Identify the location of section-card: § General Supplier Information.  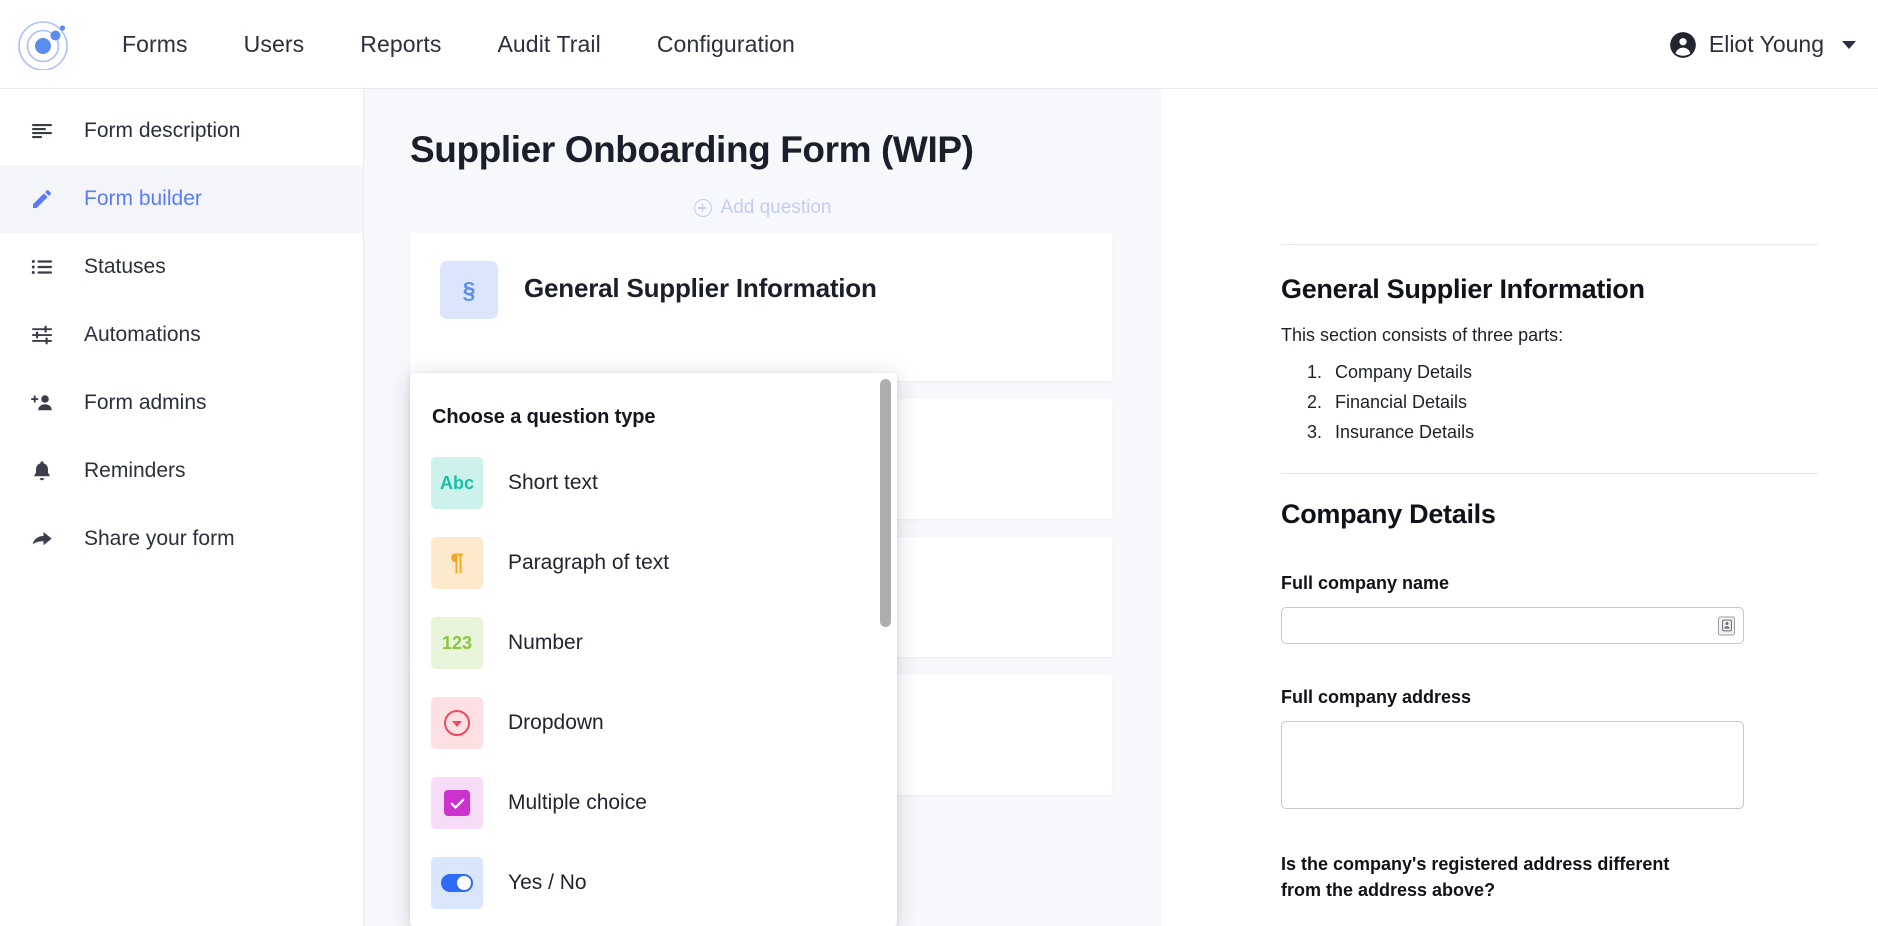
(761, 307).